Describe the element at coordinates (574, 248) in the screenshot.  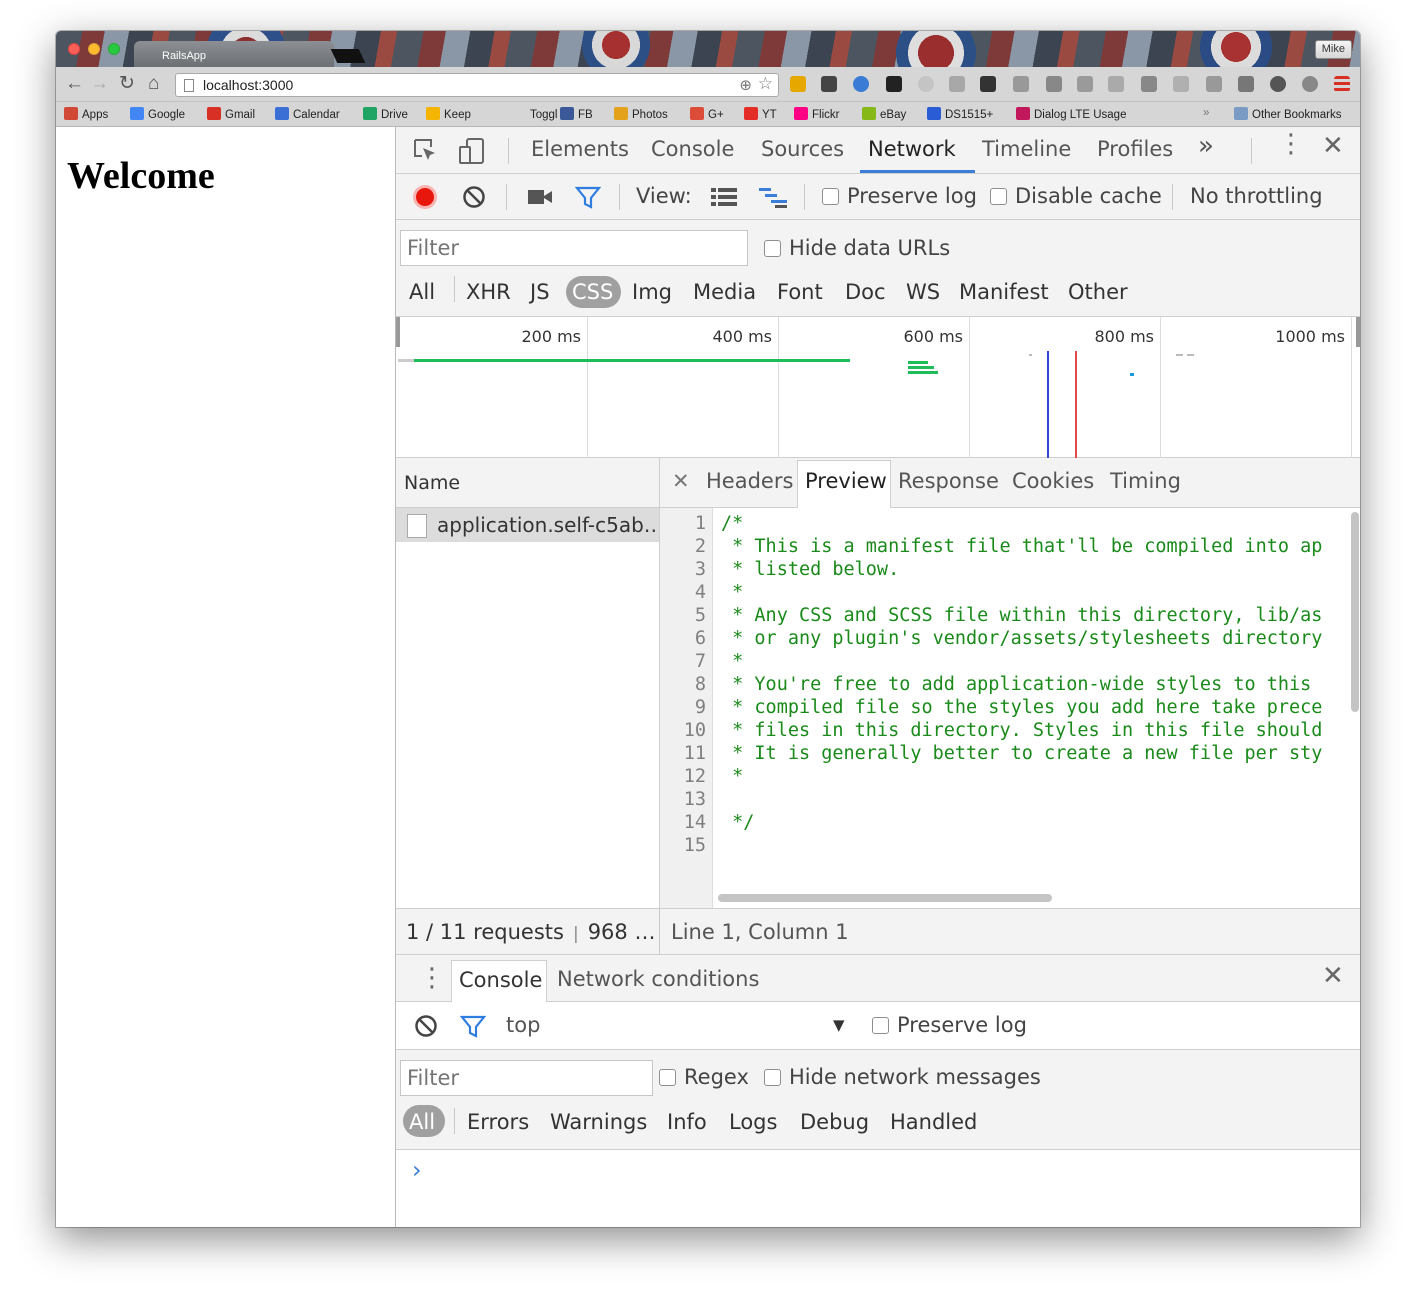
I see `network-filter-input` at that location.